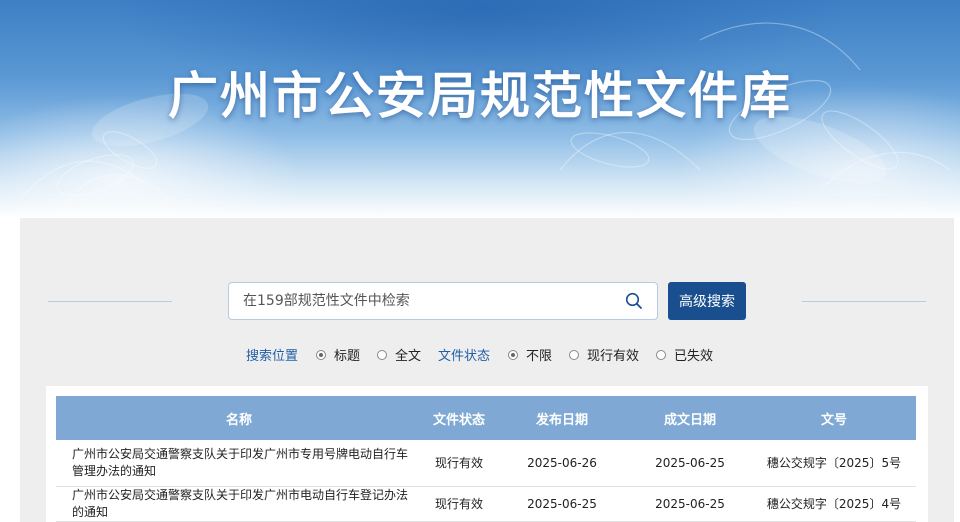  Describe the element at coordinates (864, 301) in the screenshot. I see `decorative-line-right` at that location.